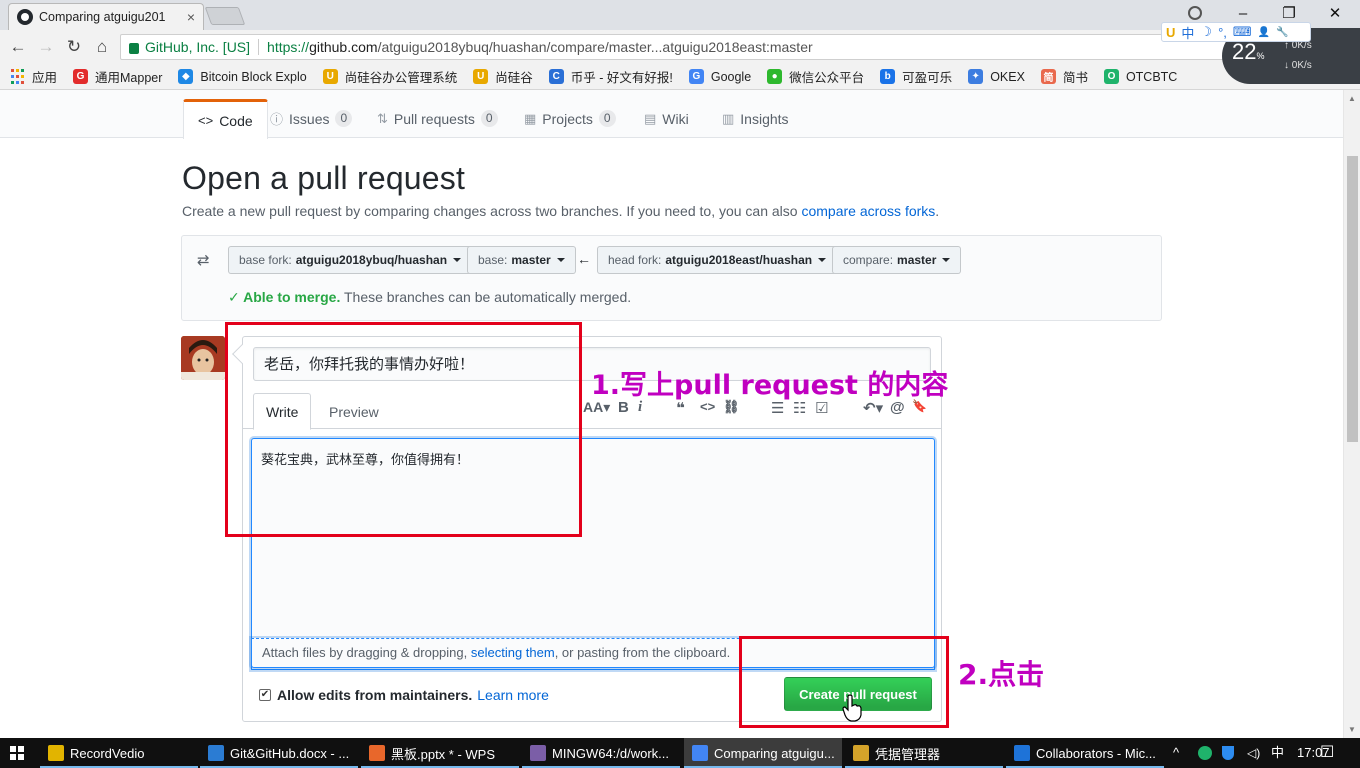 The height and width of the screenshot is (768, 1360). I want to click on compare-label: compare:, so click(868, 260).